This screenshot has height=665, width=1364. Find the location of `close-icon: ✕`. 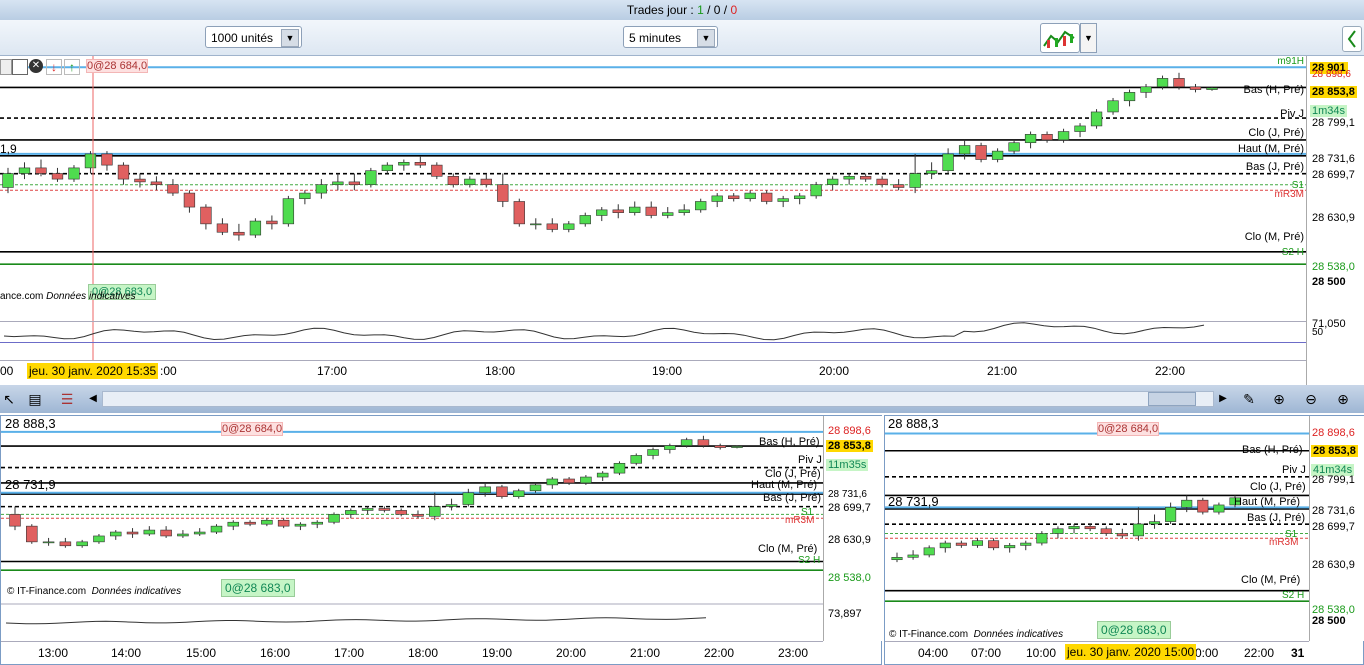

close-icon: ✕ is located at coordinates (36, 66).